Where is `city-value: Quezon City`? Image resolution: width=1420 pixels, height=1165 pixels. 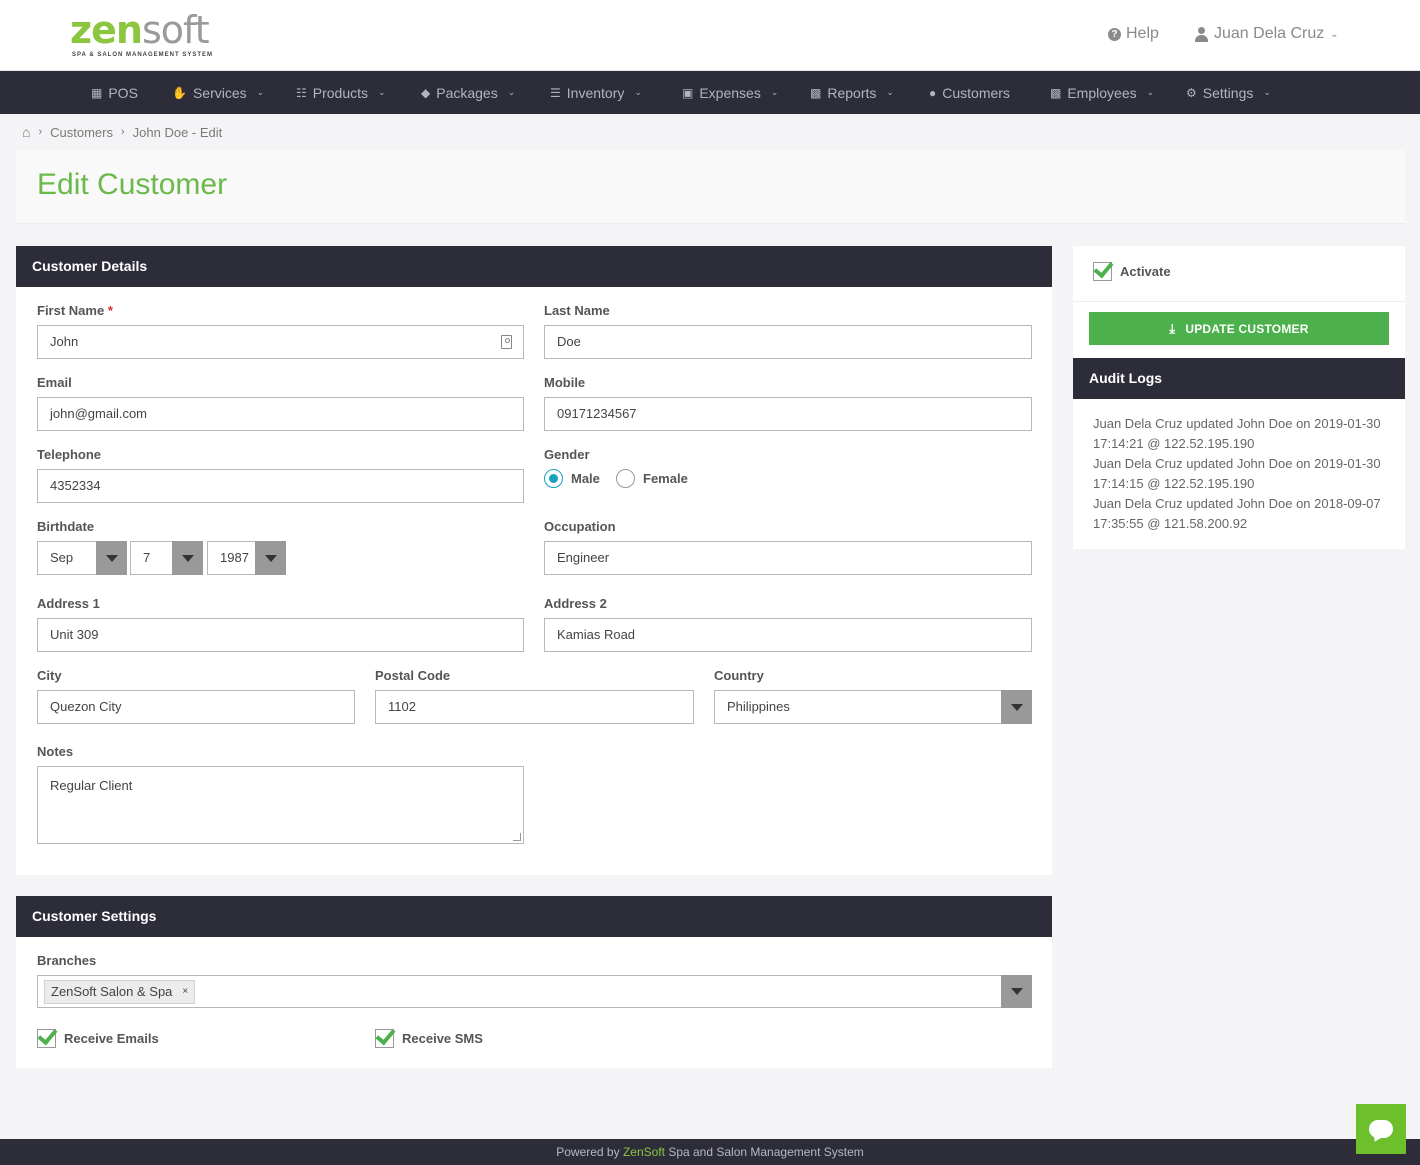
city-value: Quezon City is located at coordinates (86, 706).